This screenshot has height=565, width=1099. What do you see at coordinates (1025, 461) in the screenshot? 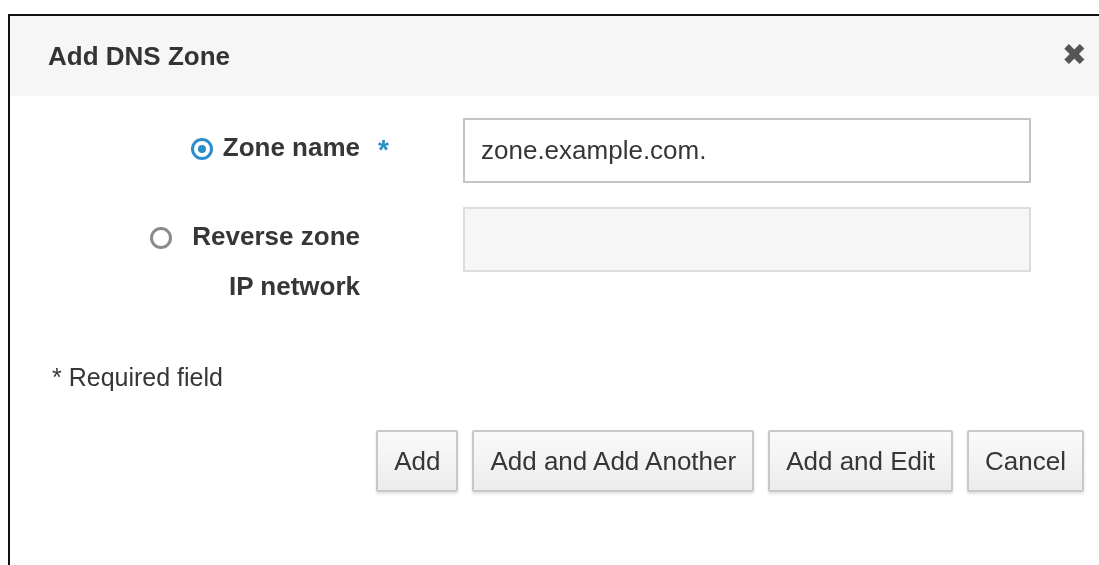
I see `dialog-button: Cancel` at bounding box center [1025, 461].